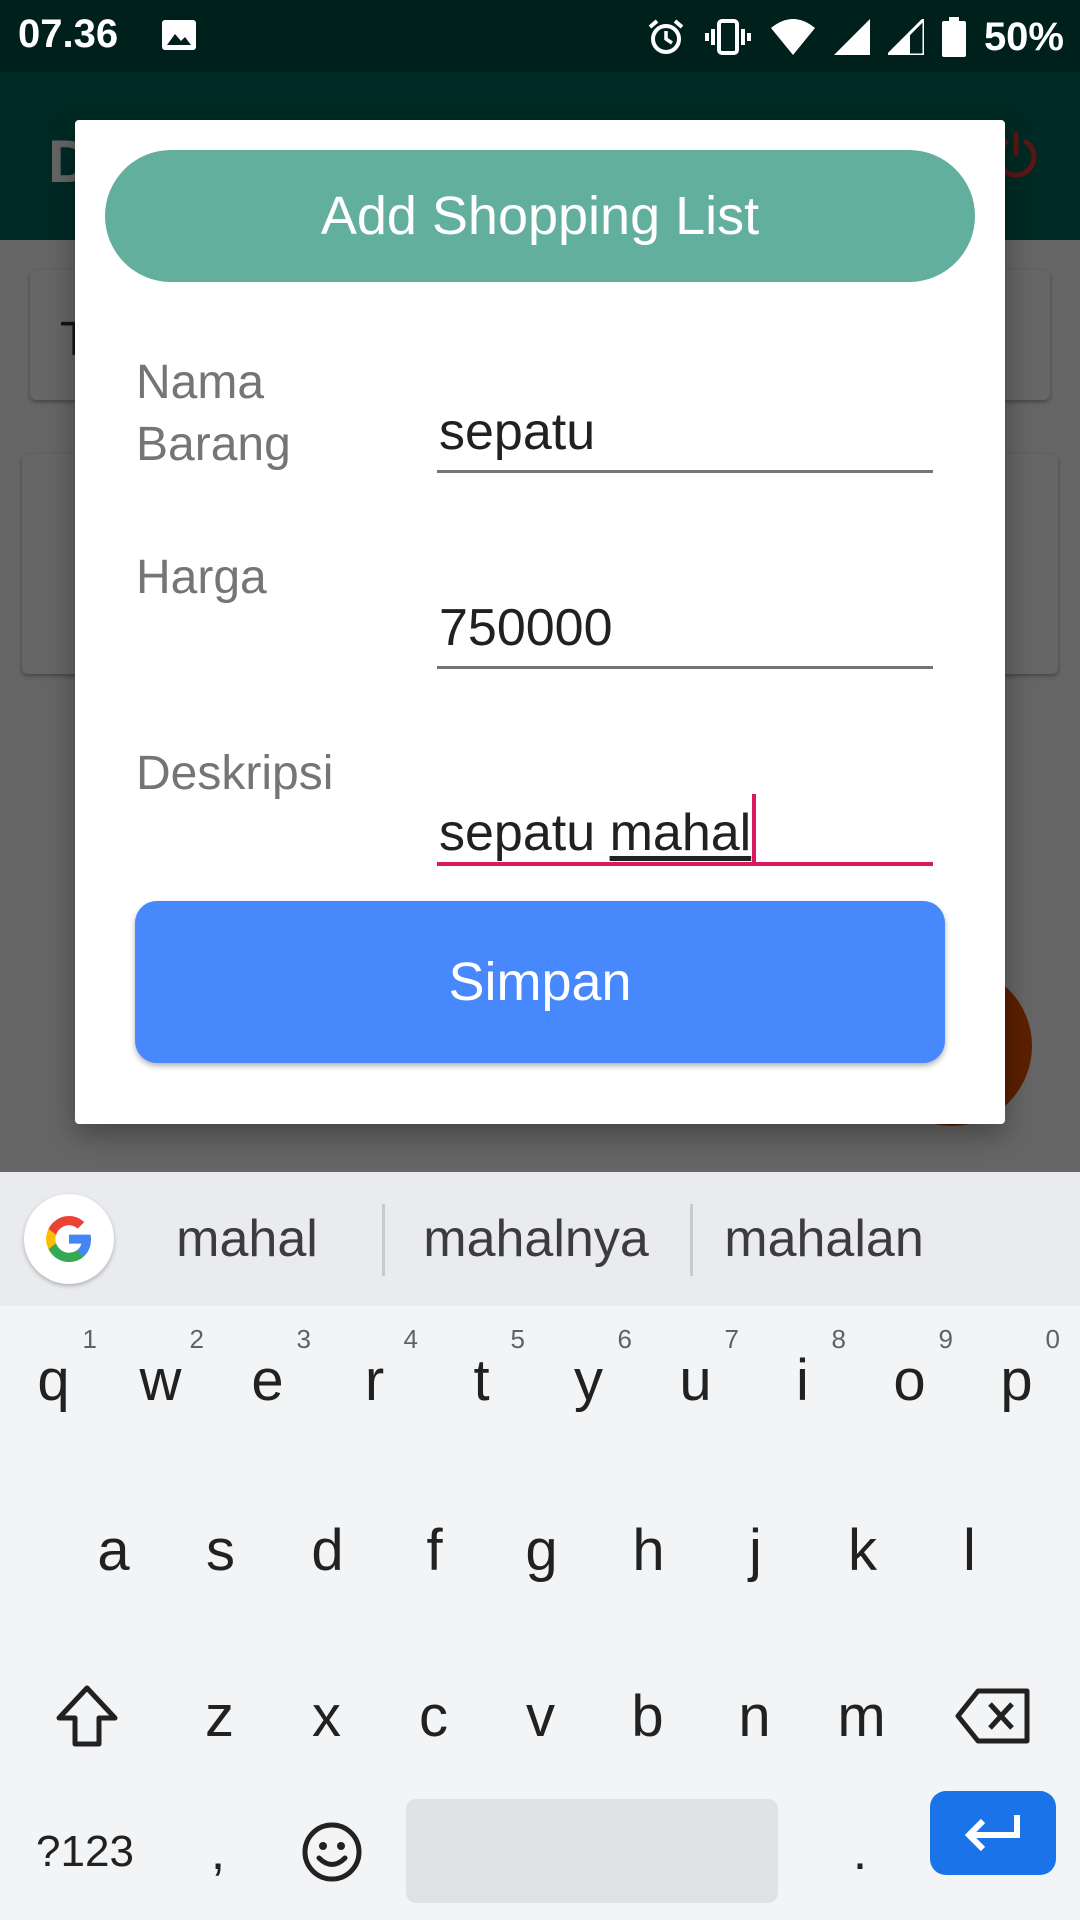 Image resolution: width=1080 pixels, height=1920 pixels. Describe the element at coordinates (247, 1239) in the screenshot. I see `suggestion-1: mahal` at that location.